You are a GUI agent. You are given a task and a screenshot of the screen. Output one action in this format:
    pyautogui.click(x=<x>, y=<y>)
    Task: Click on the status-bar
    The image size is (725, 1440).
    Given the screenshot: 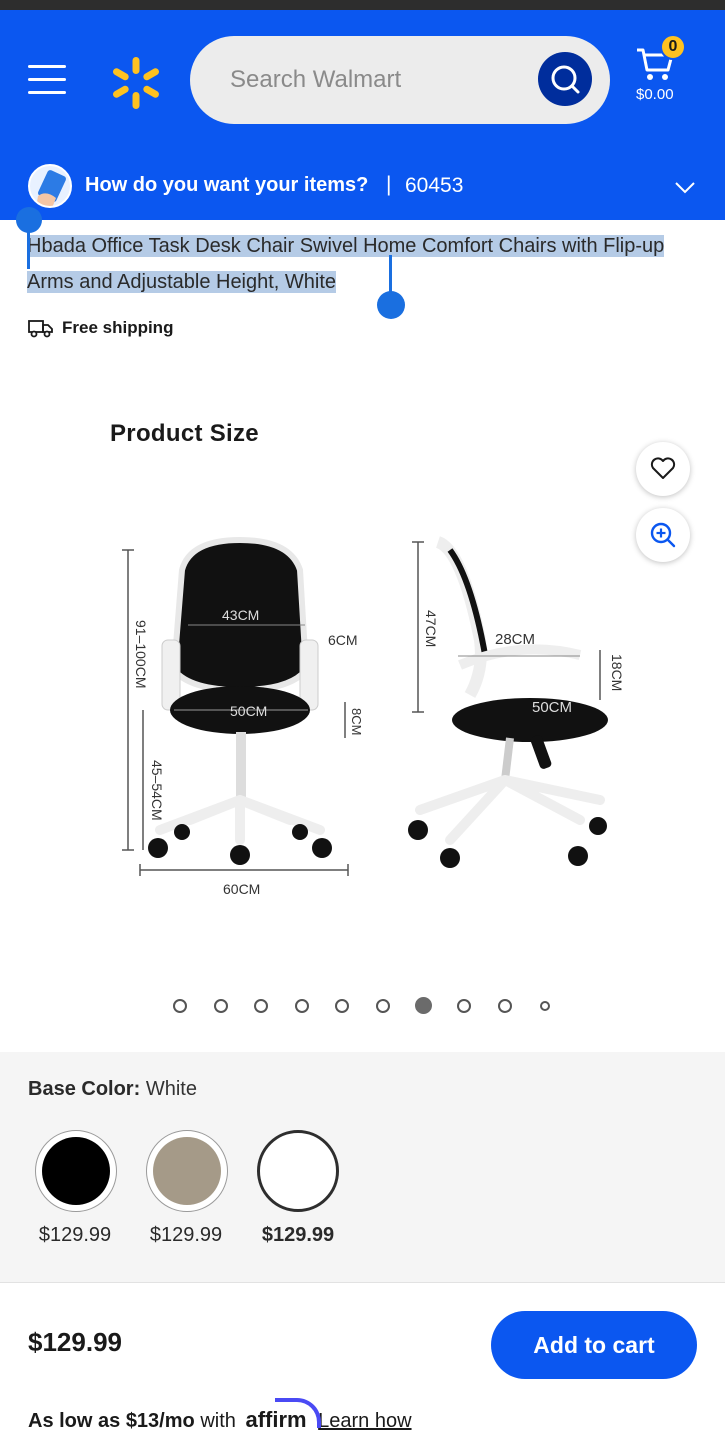 What is the action you would take?
    pyautogui.click(x=362, y=5)
    